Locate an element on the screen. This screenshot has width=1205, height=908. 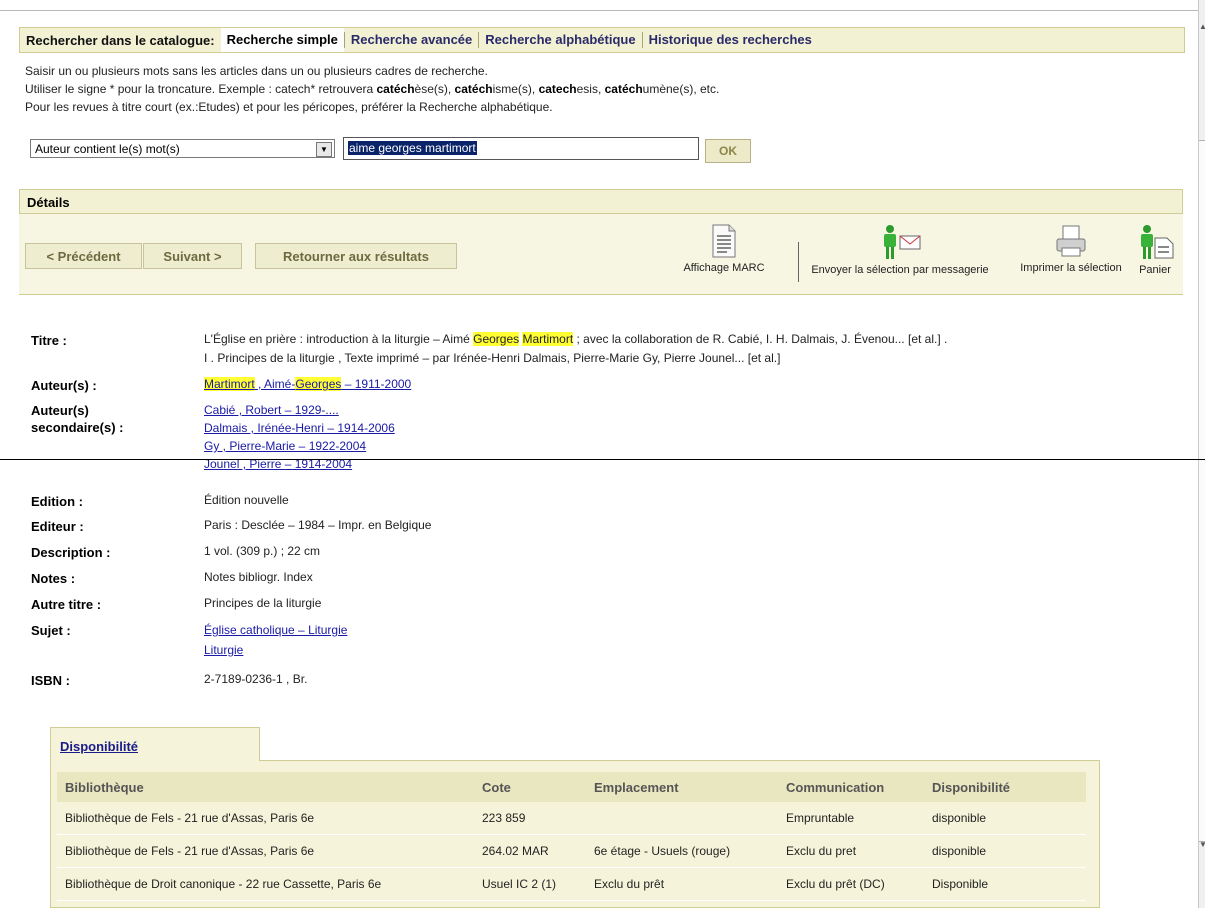
email-selection-button: Envoyer la sélection par messagerie is located at coordinates (900, 250).